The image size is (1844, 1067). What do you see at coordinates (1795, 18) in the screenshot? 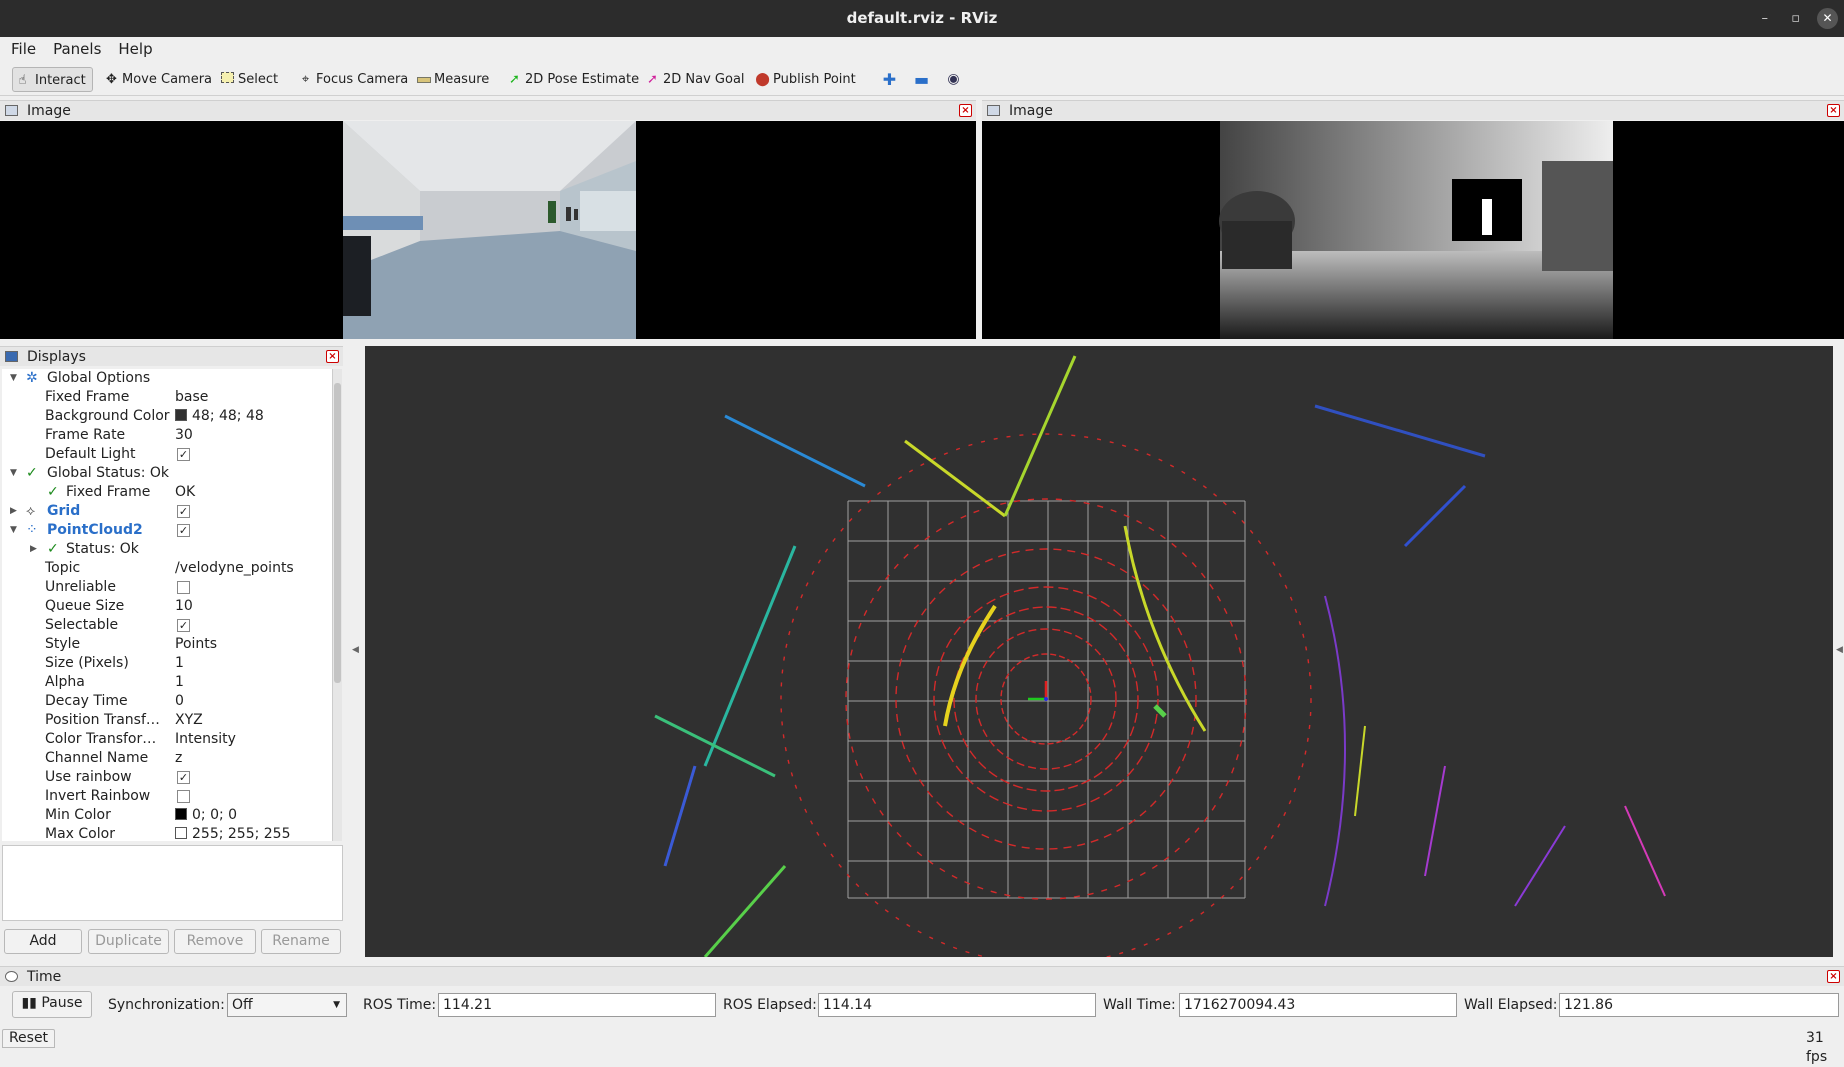
I see `restore-icon: ▫` at bounding box center [1795, 18].